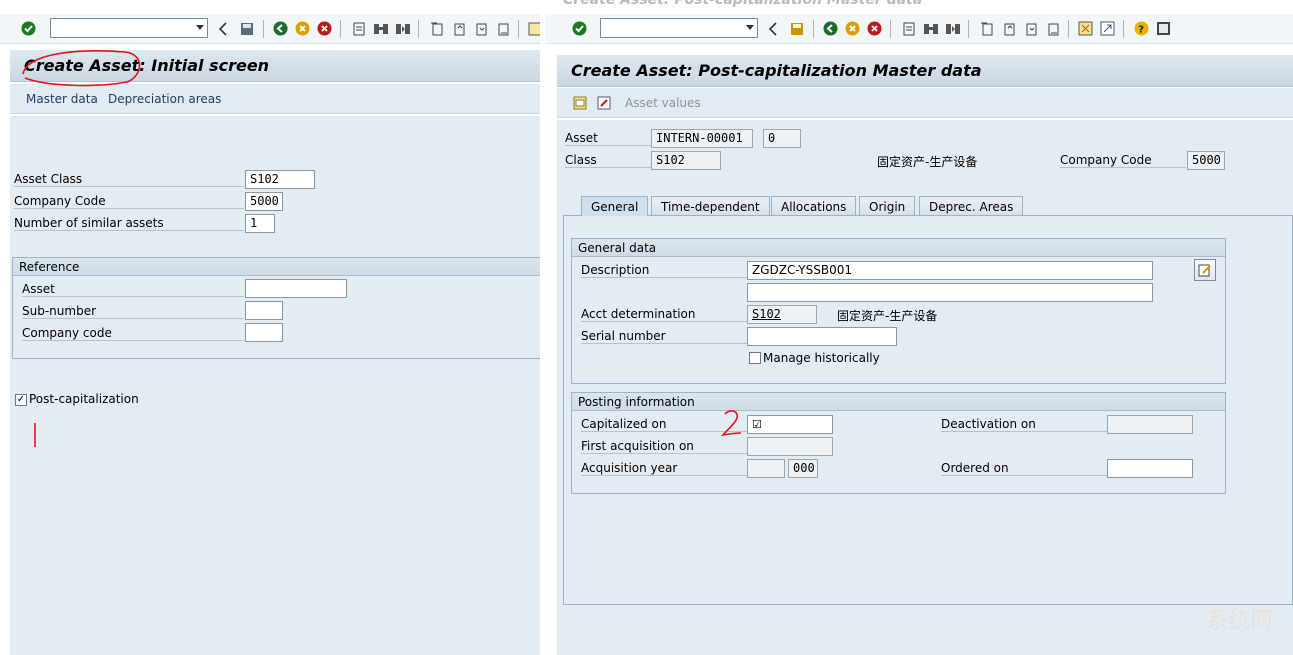 The width and height of the screenshot is (1293, 655). What do you see at coordinates (264, 332) in the screenshot?
I see `reference-company-code-input` at bounding box center [264, 332].